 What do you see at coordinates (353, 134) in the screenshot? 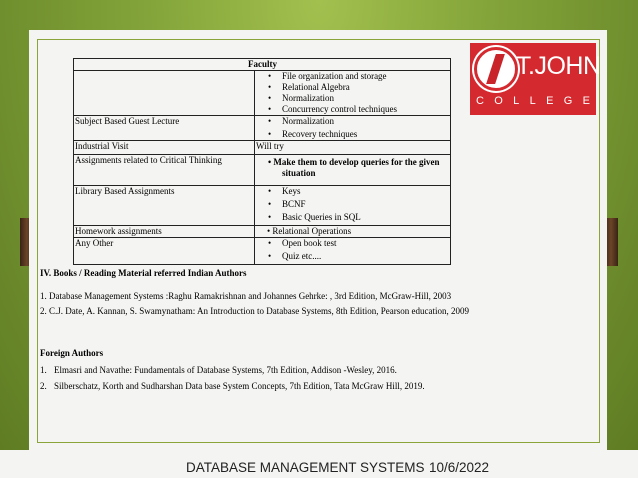
I see `list-item: Recovery techniques` at bounding box center [353, 134].